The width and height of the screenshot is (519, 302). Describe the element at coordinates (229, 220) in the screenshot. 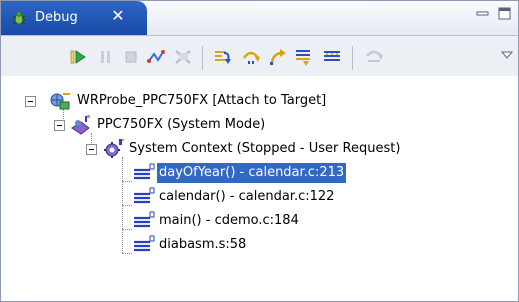

I see `stack-frame-label: main() - cdemo.c:184` at that location.